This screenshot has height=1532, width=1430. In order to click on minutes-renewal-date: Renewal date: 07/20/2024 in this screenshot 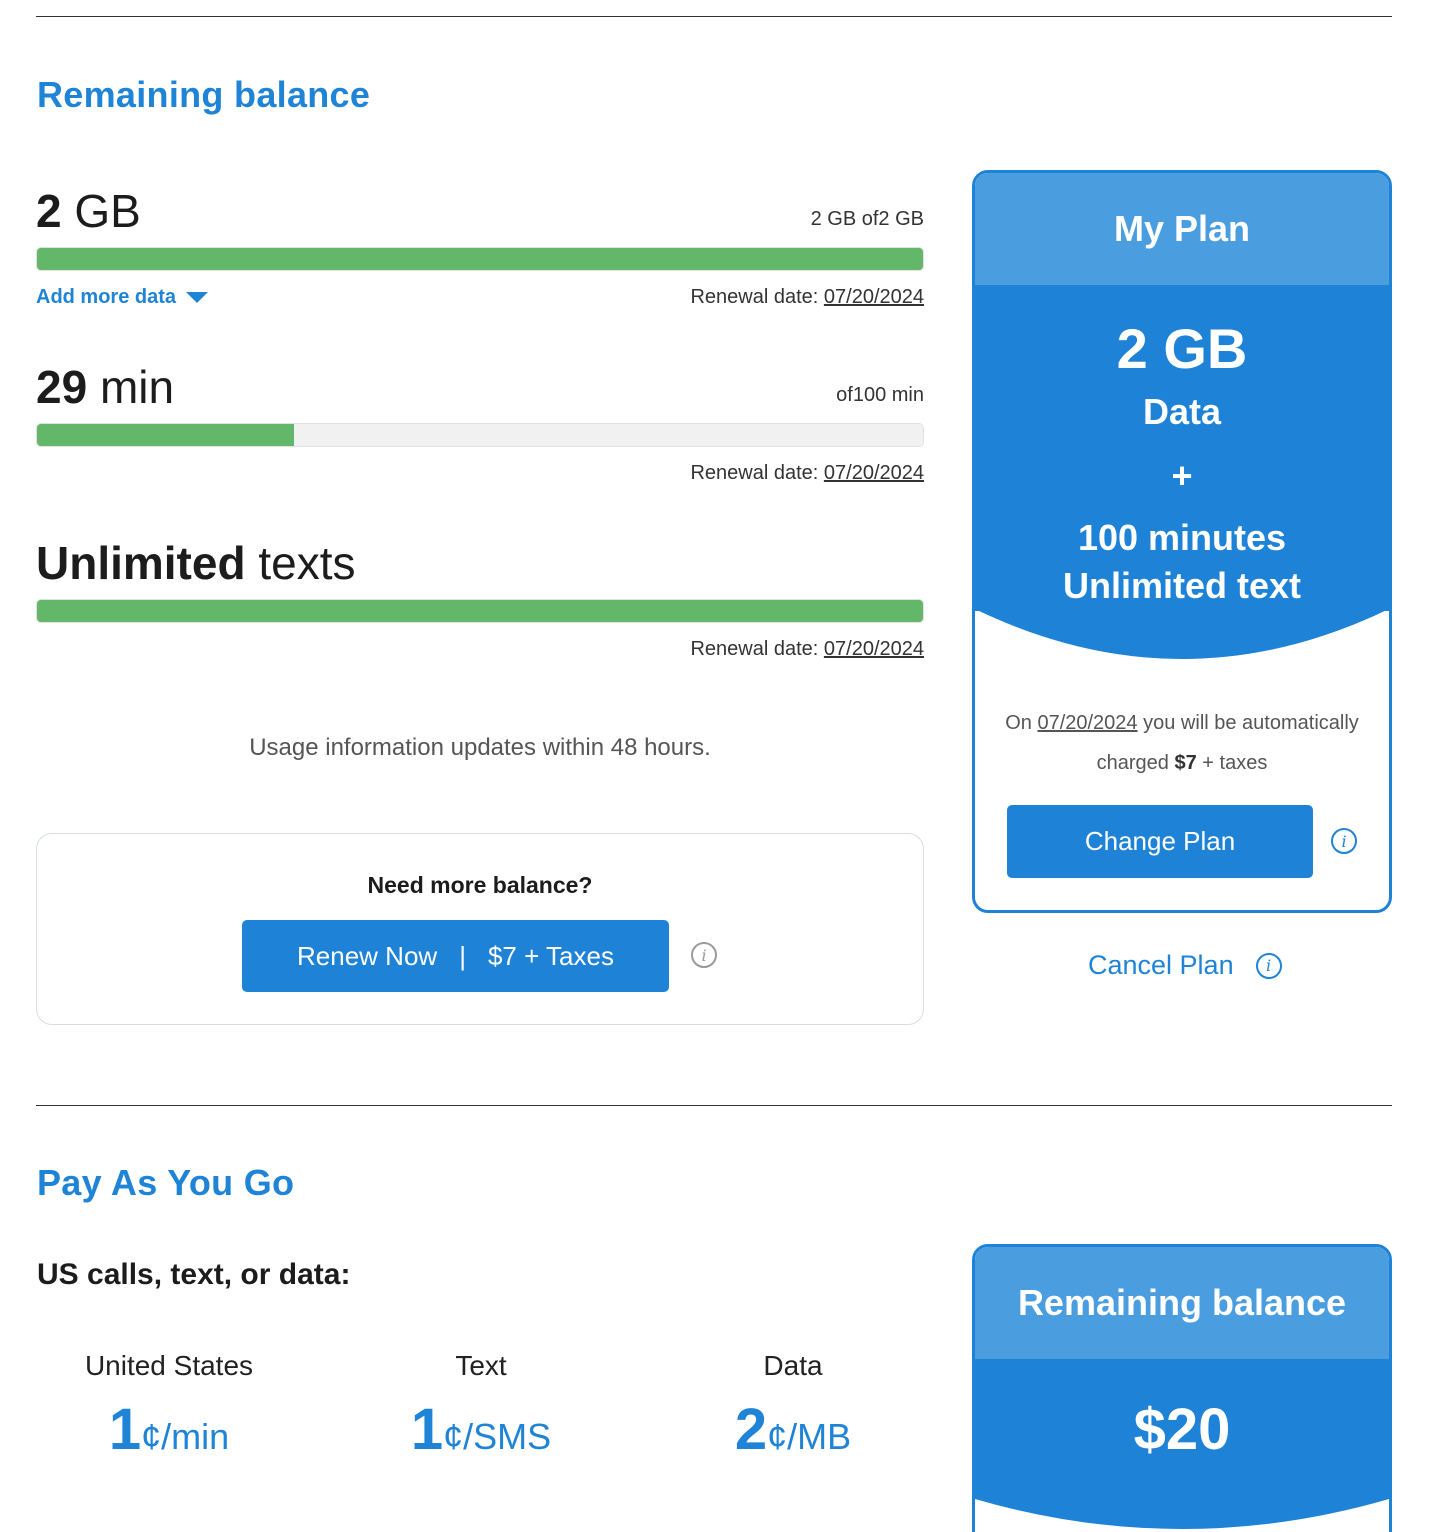, I will do `click(807, 473)`.